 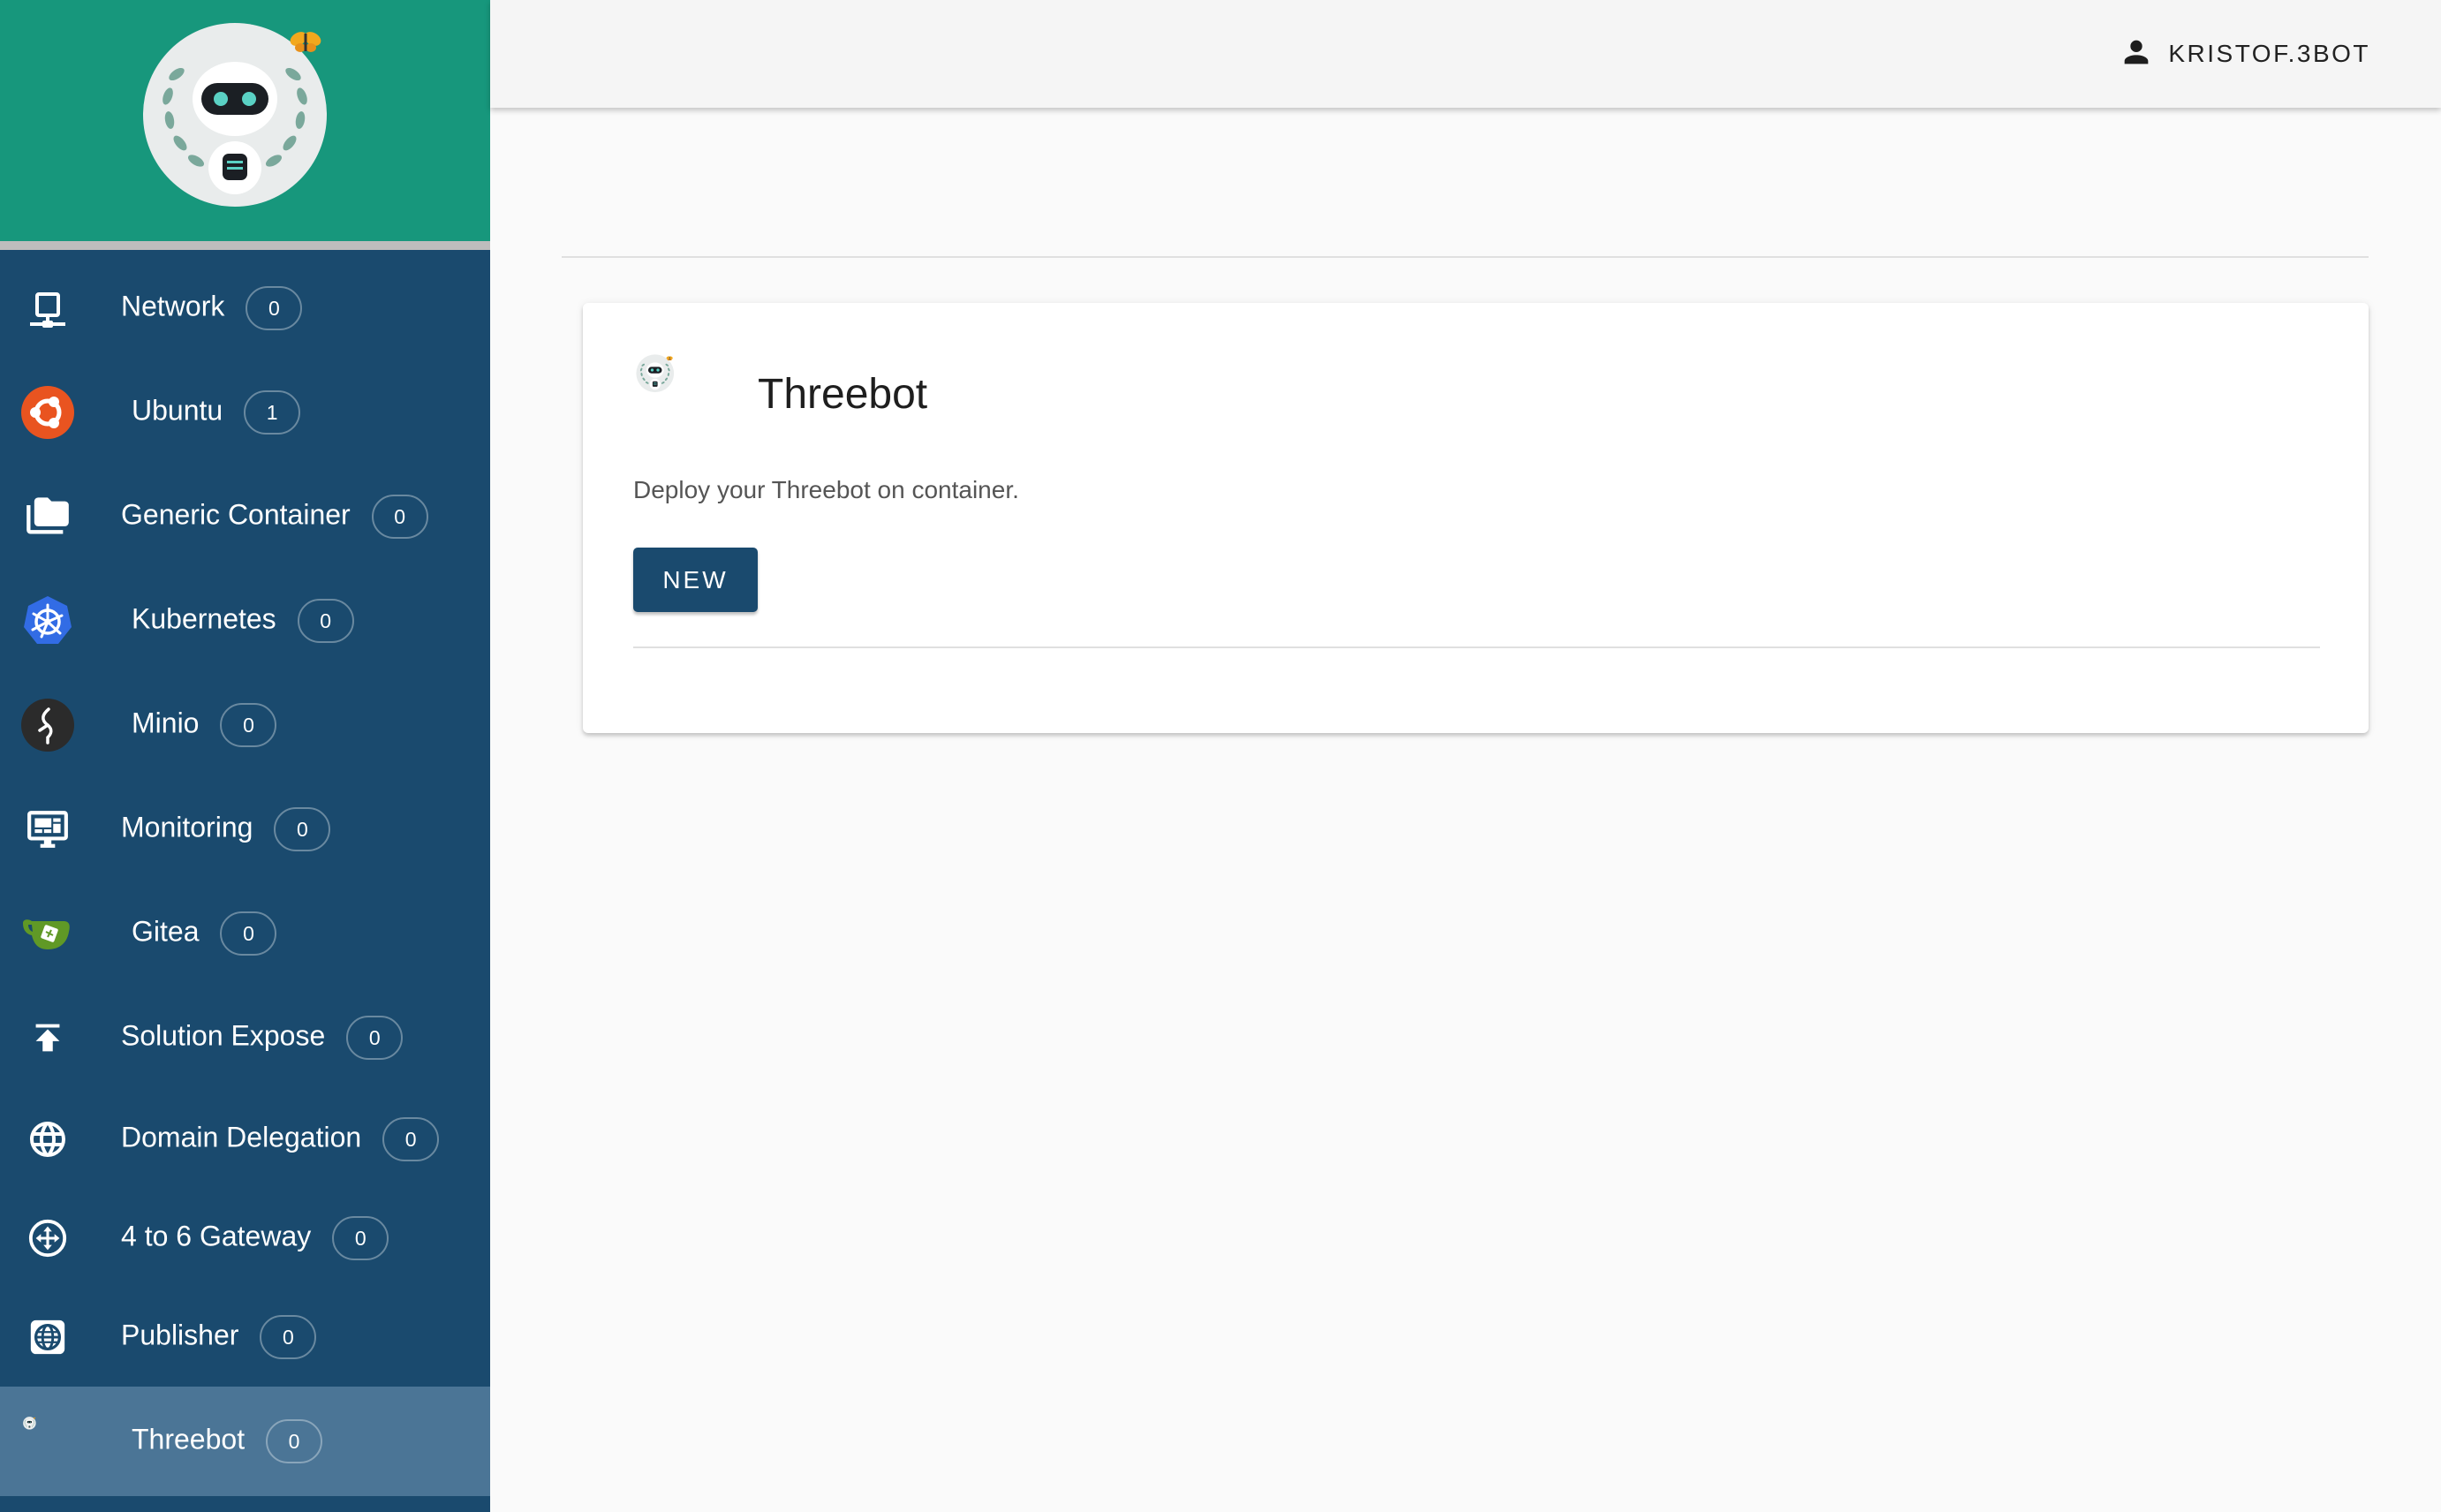 What do you see at coordinates (204, 934) in the screenshot?
I see `sidebar-item-label: Gitea 0` at bounding box center [204, 934].